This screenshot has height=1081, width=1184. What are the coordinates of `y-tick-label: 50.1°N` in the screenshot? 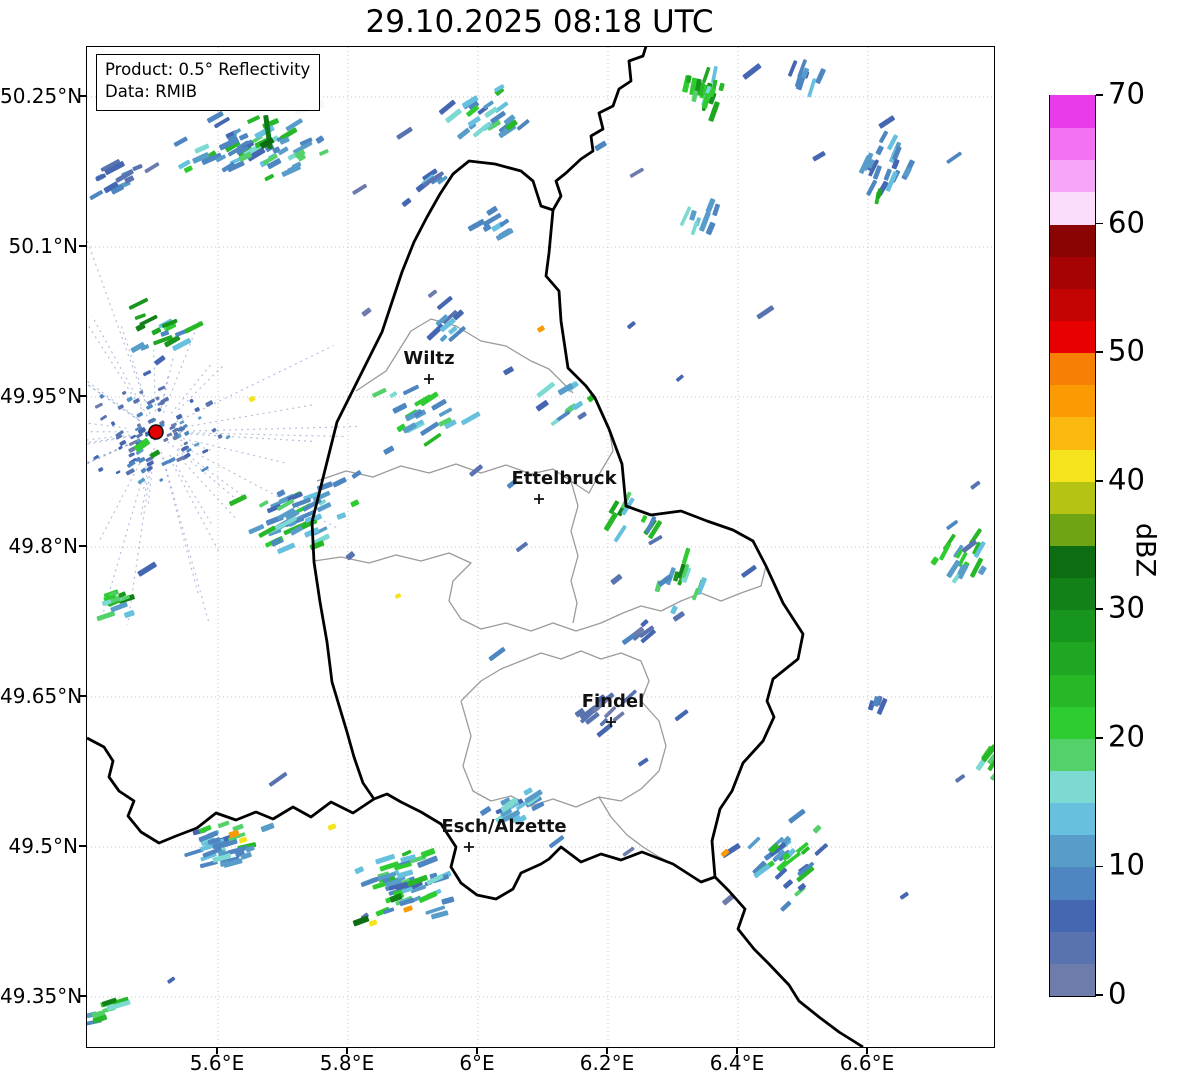 It's located at (43, 246).